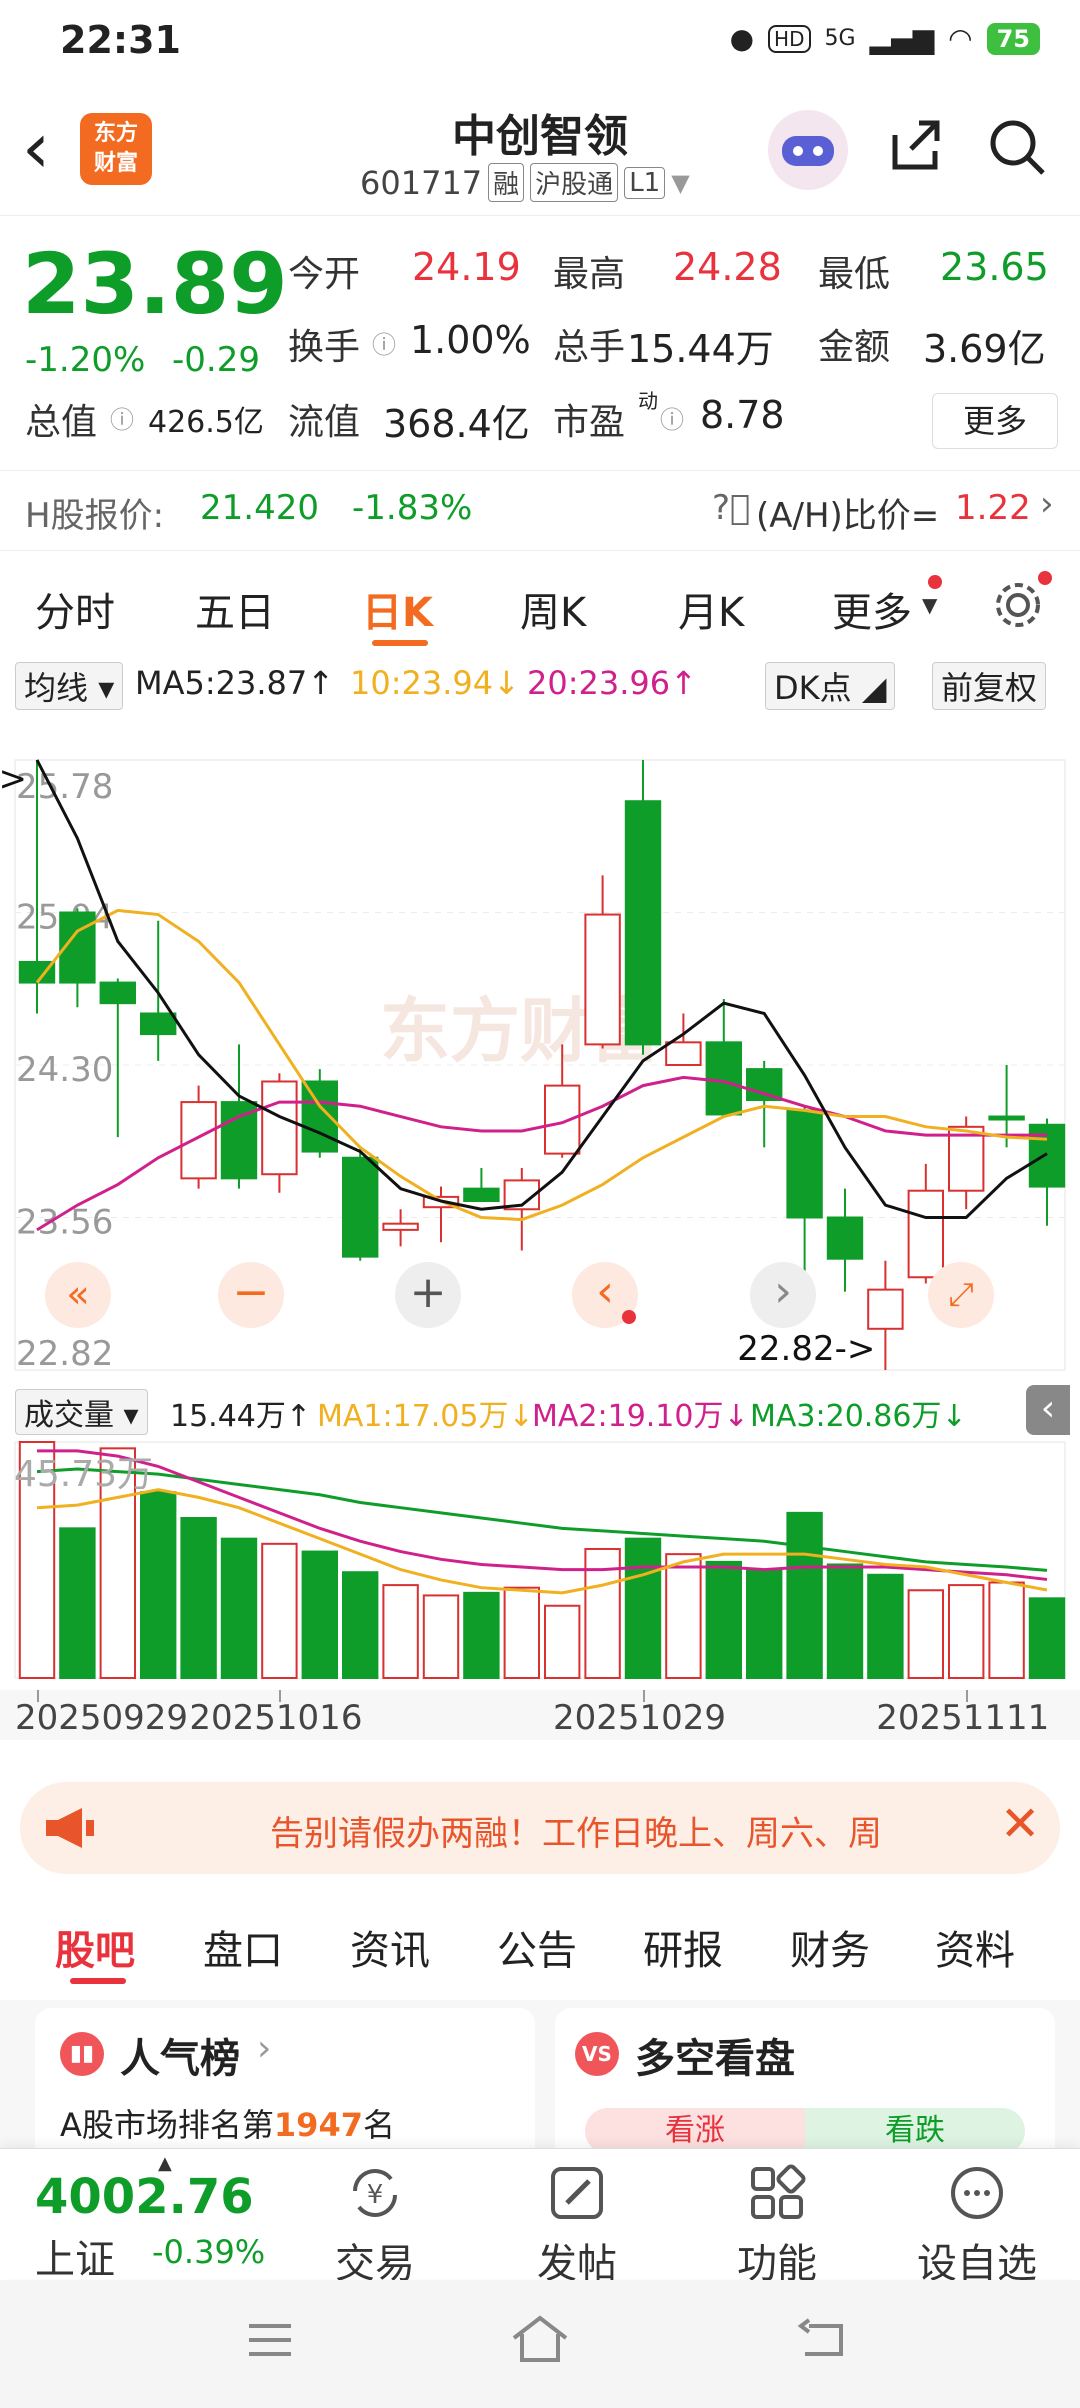 This screenshot has width=1080, height=2408. Describe the element at coordinates (270, 2340) in the screenshot. I see `menu-icon` at that location.